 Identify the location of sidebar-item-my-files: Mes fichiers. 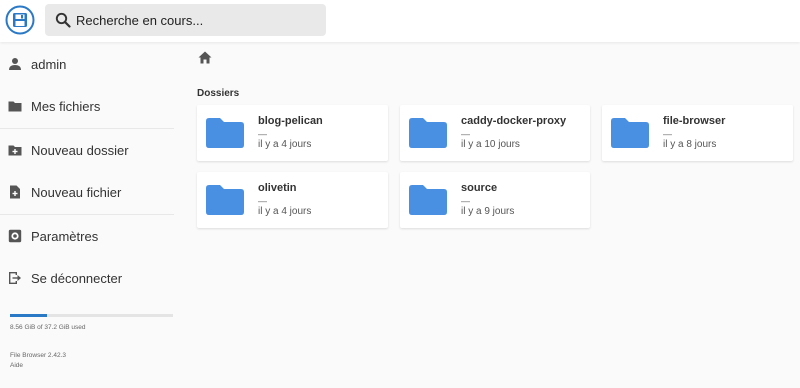
(87, 106).